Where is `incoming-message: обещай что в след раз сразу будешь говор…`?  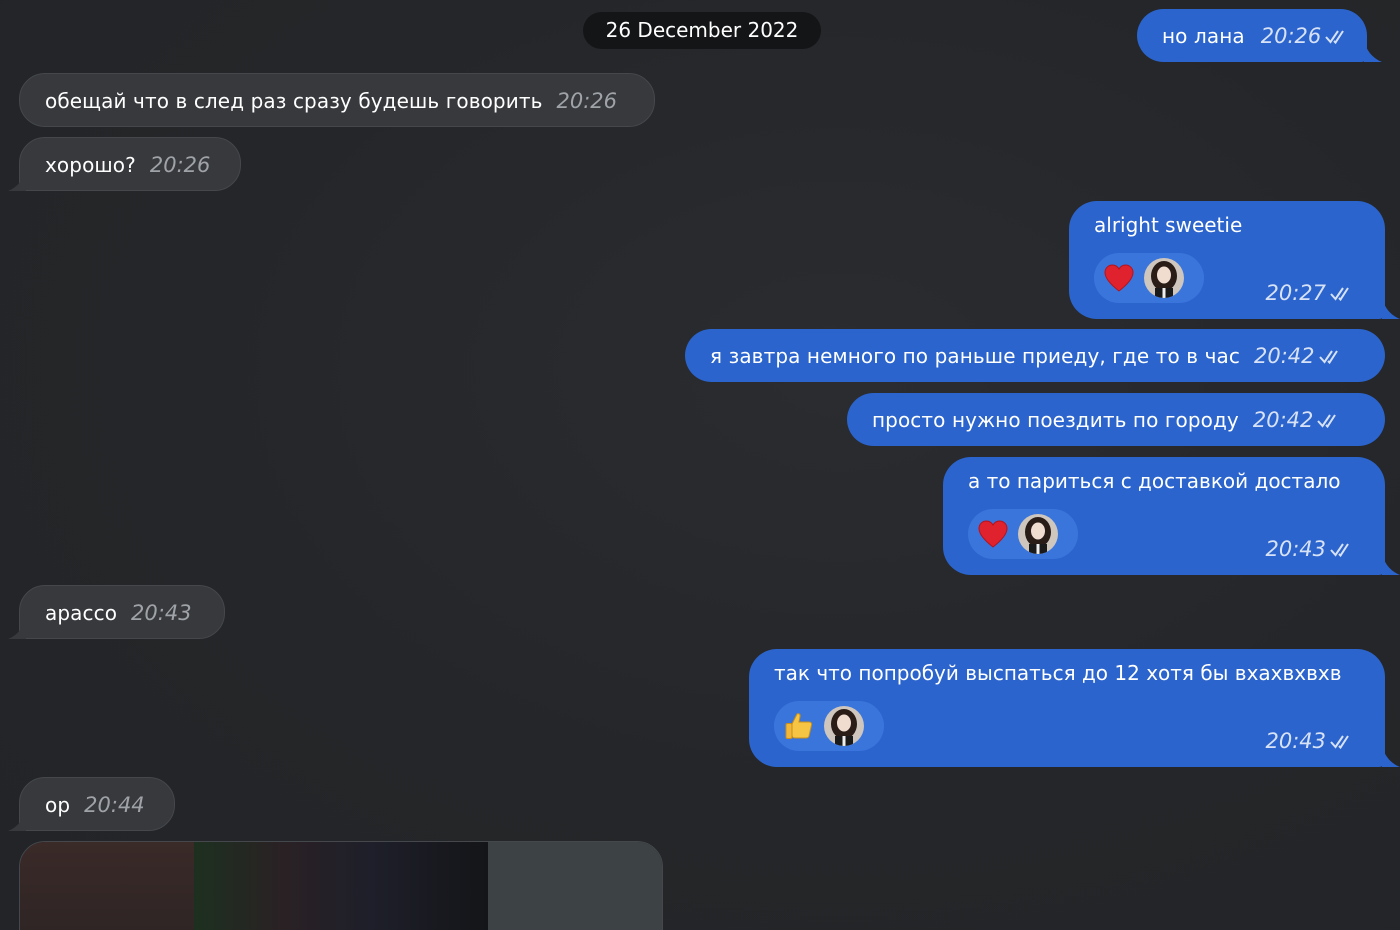 incoming-message: обещай что в след раз сразу будешь говор… is located at coordinates (337, 100).